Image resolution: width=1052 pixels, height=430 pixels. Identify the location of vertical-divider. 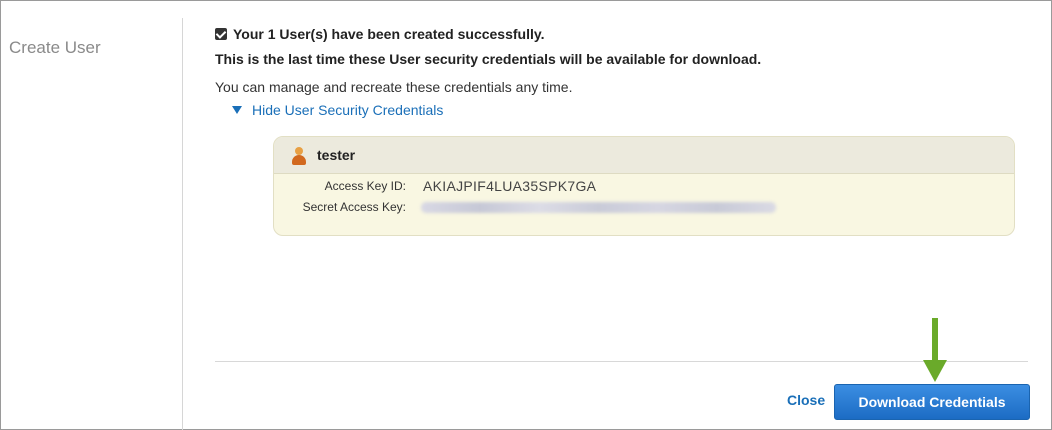
(182, 224).